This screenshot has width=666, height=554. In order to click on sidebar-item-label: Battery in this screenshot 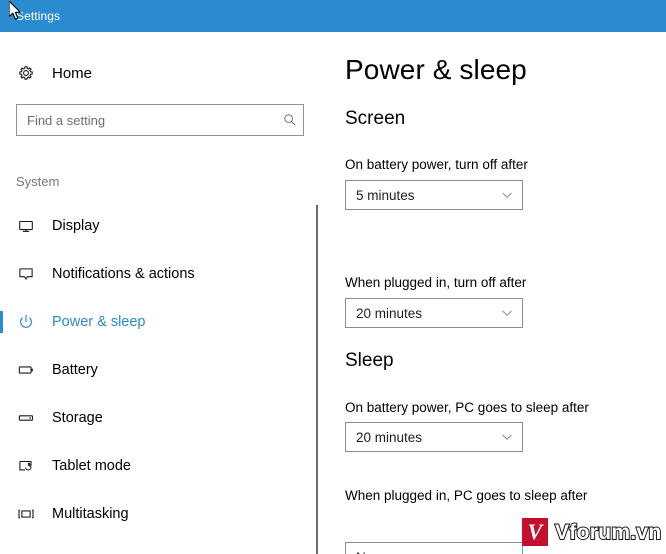, I will do `click(75, 370)`.